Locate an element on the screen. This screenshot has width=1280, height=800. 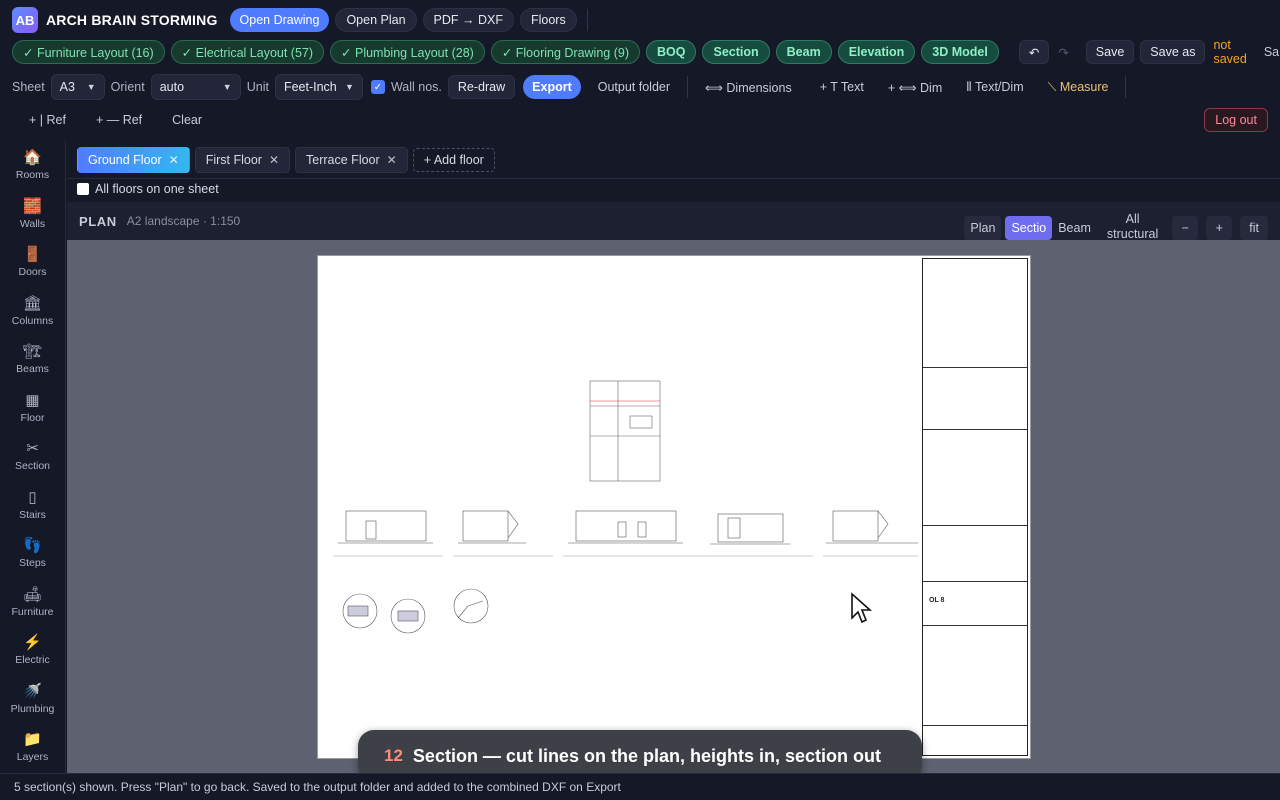
clear-ref-button: Clear is located at coordinates (187, 120).